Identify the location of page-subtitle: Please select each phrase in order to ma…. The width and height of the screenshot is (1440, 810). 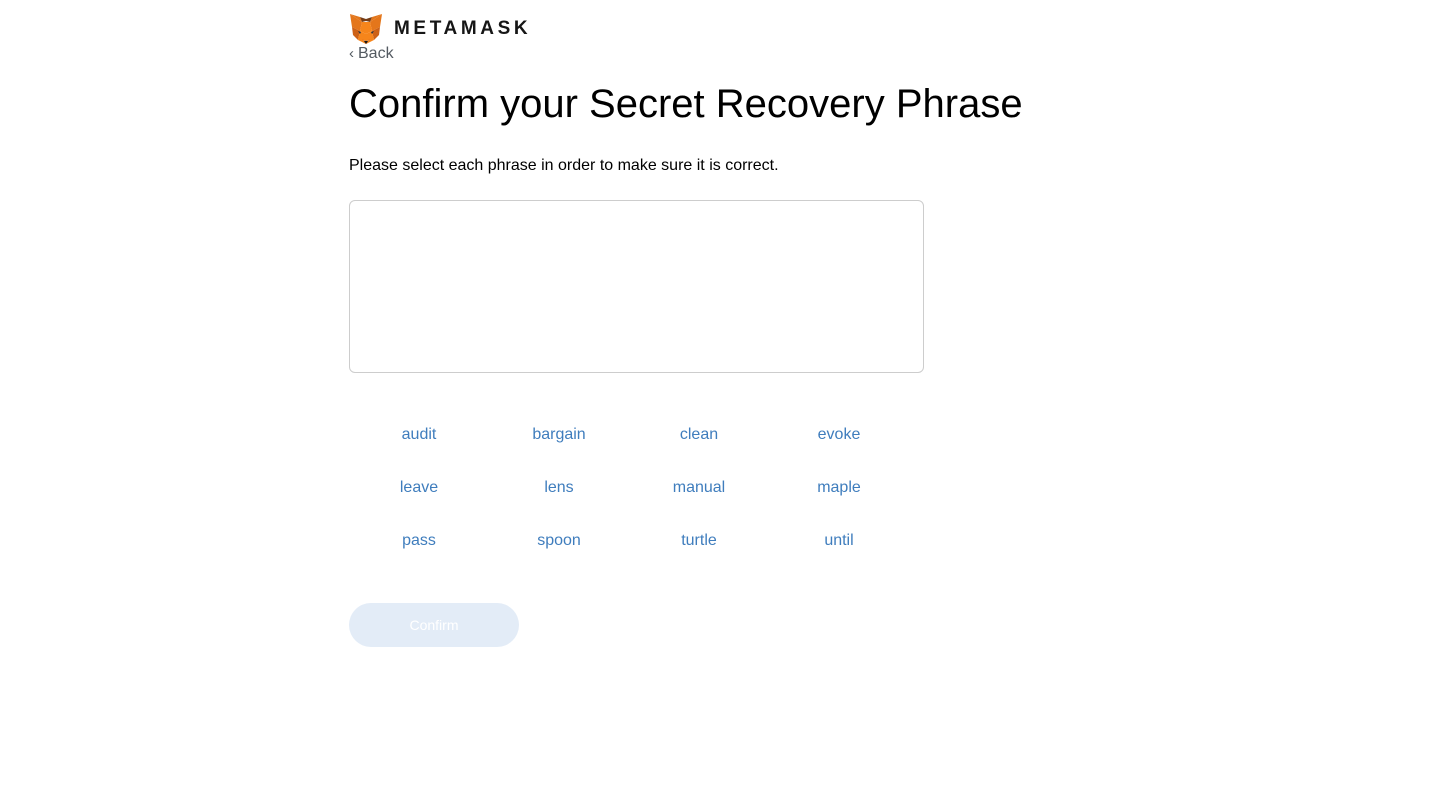
(564, 165).